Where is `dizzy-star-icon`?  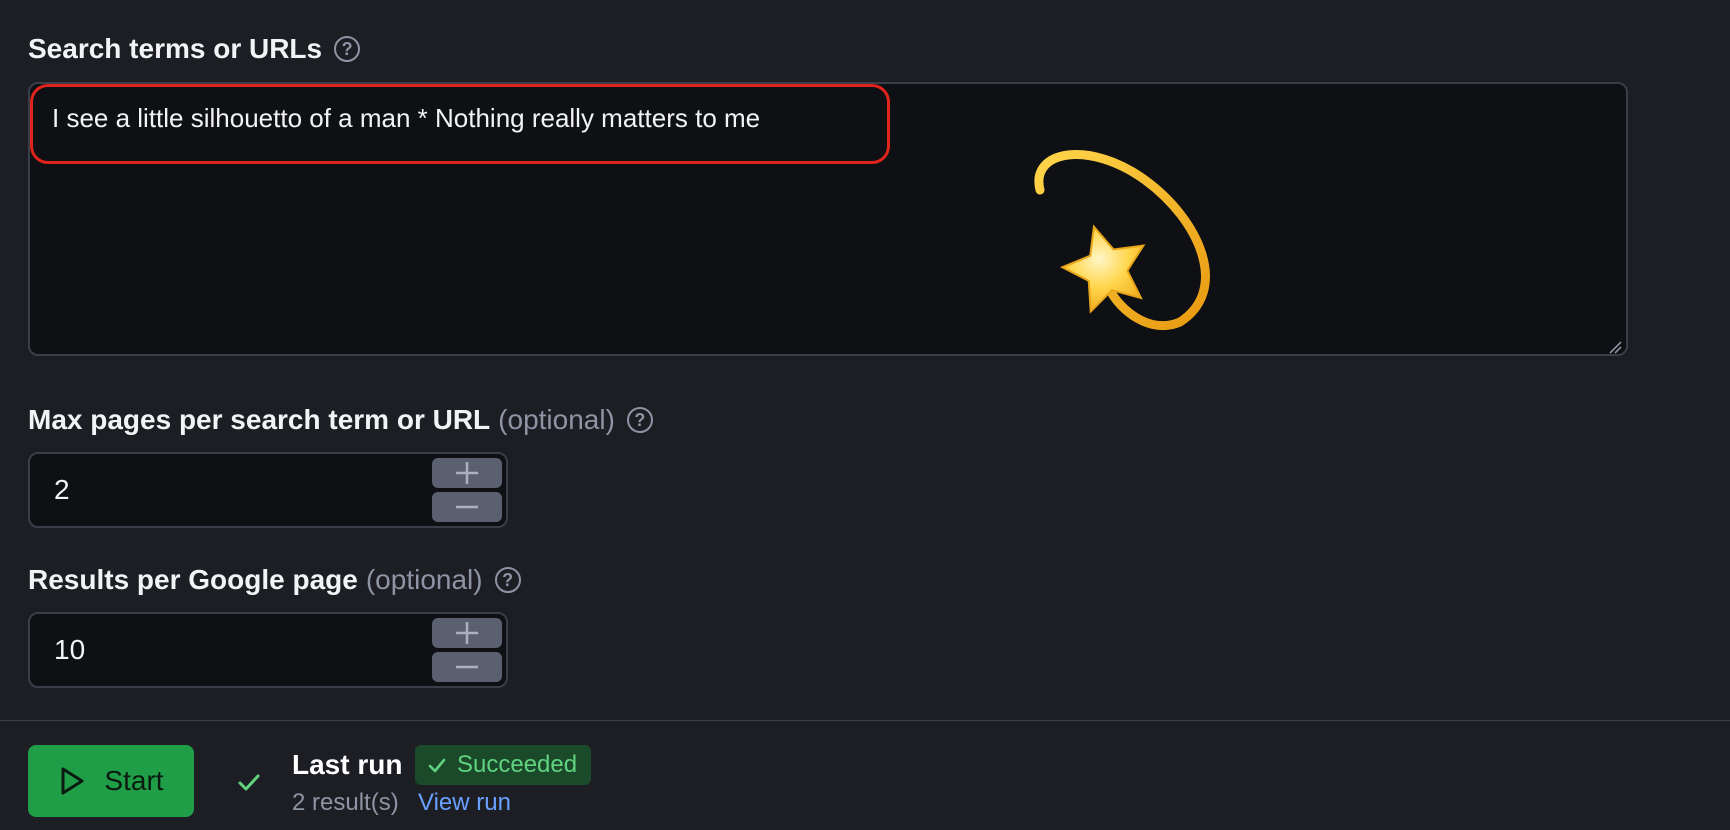
dizzy-star-icon is located at coordinates (1122, 240).